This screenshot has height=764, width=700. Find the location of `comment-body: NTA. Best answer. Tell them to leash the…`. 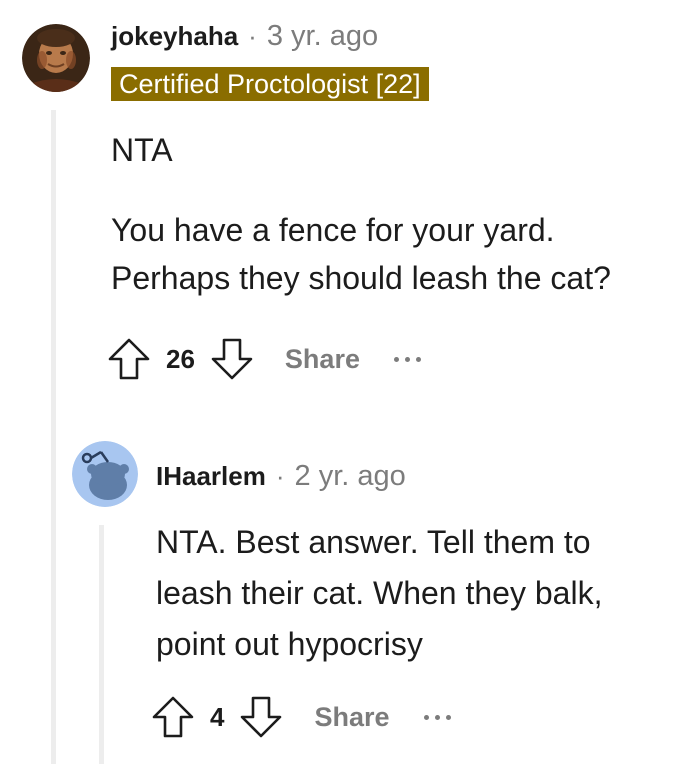

comment-body: NTA. Best answer. Tell them to leash the… is located at coordinates (401, 593).